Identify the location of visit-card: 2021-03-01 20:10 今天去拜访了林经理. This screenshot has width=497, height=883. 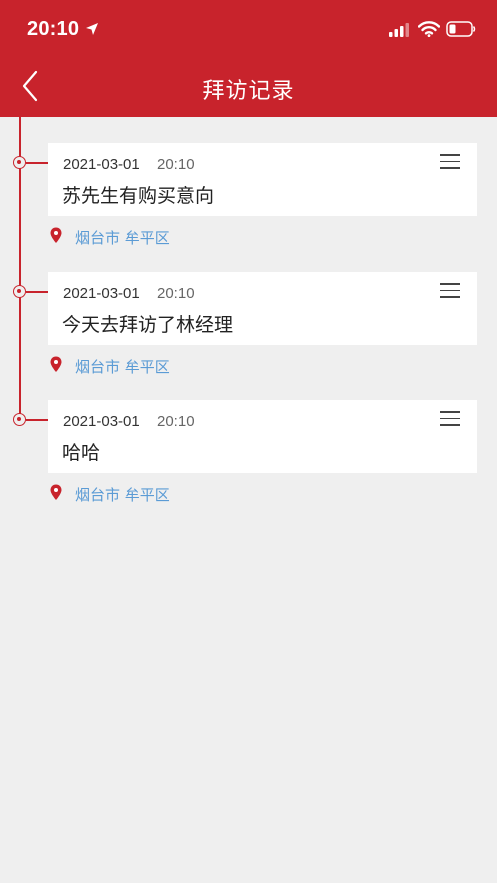
(262, 308).